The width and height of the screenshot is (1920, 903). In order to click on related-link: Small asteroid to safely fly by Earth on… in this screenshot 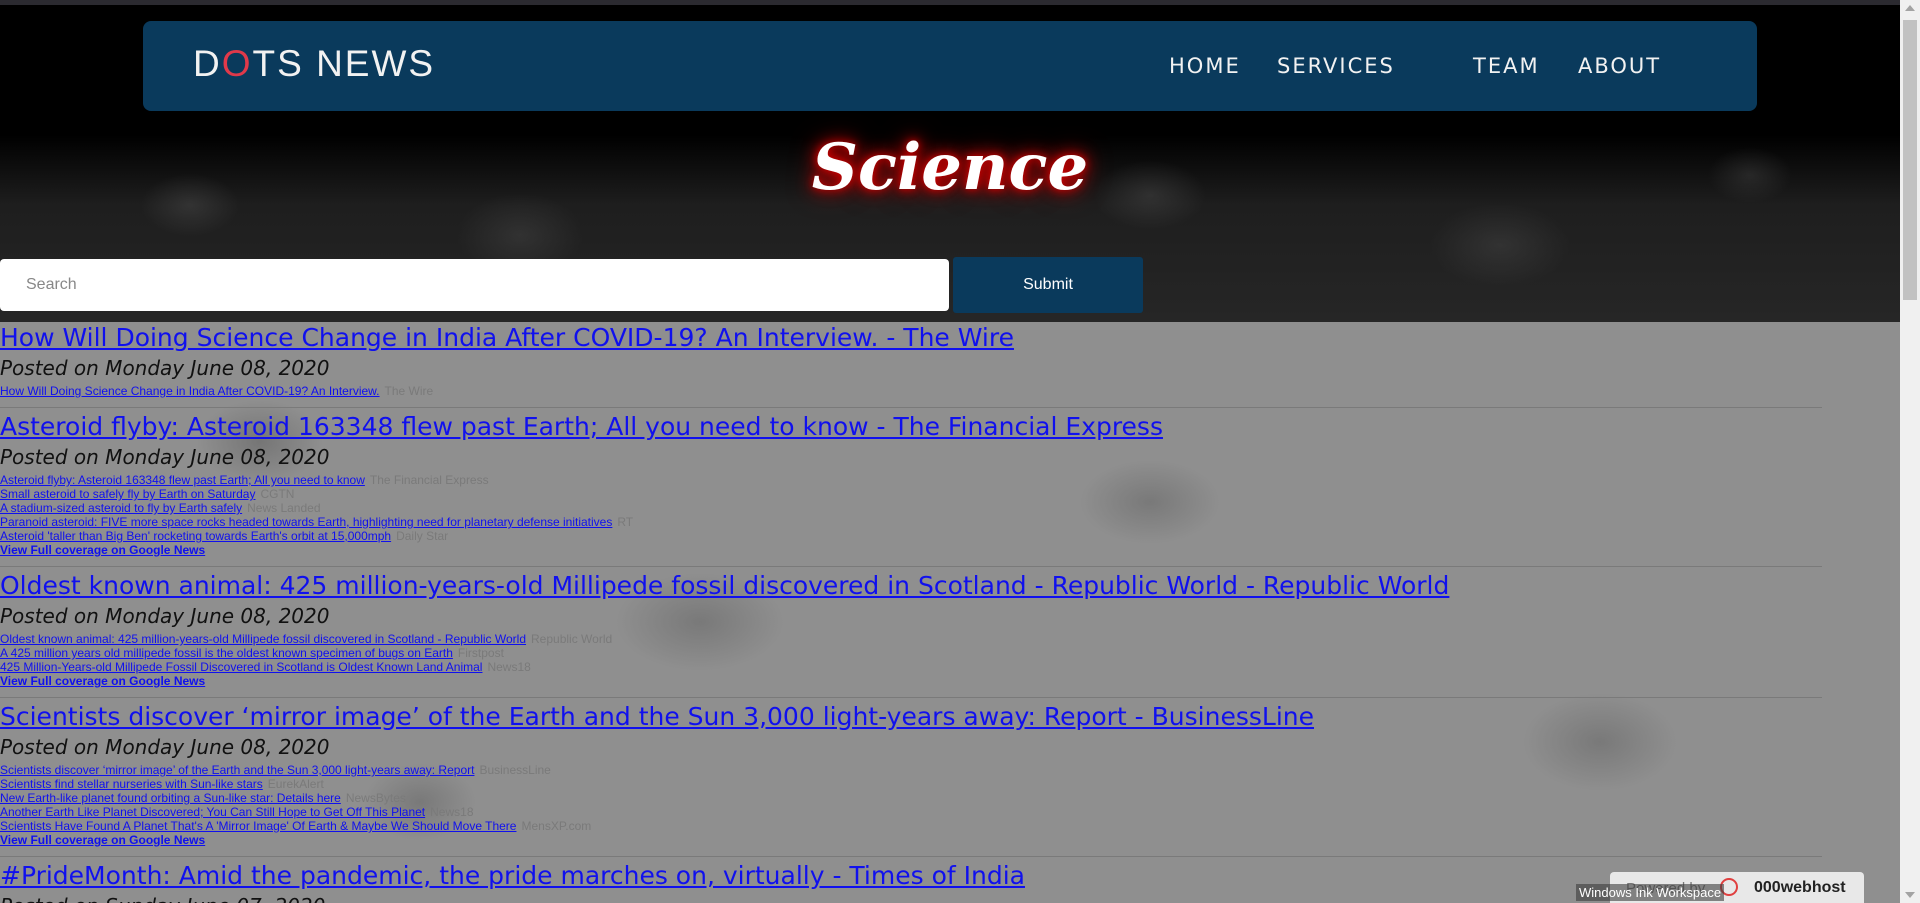, I will do `click(127, 494)`.